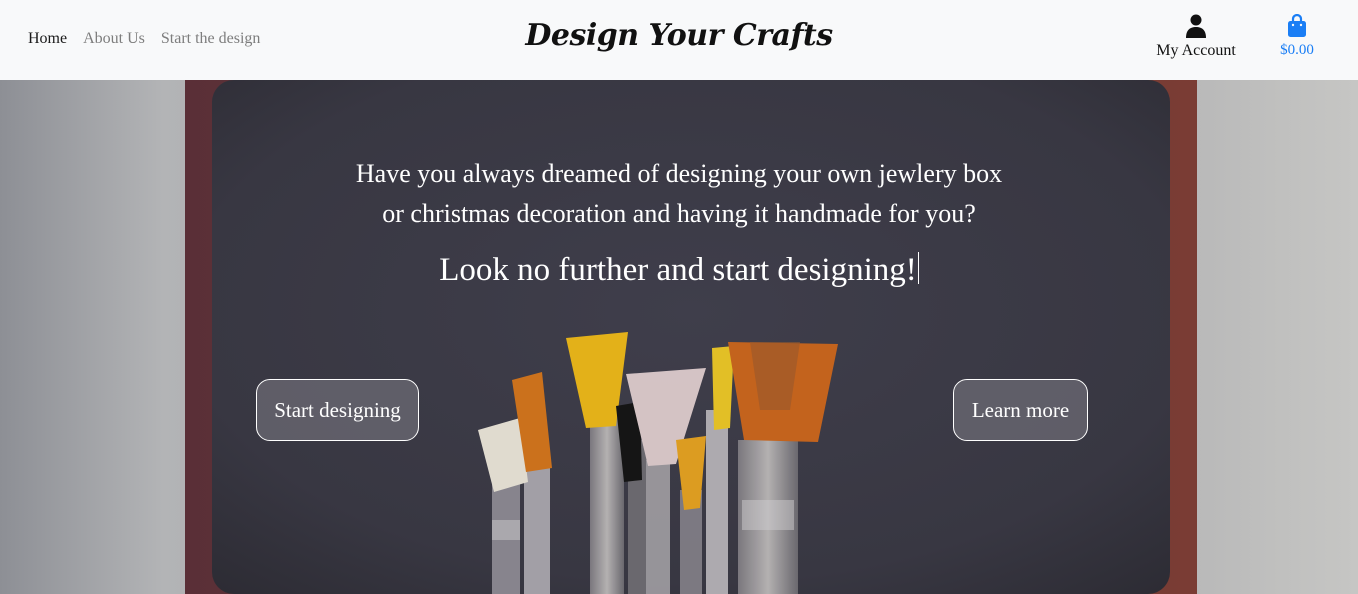 This screenshot has width=1358, height=594. I want to click on cart-link: $0.00, so click(1297, 36).